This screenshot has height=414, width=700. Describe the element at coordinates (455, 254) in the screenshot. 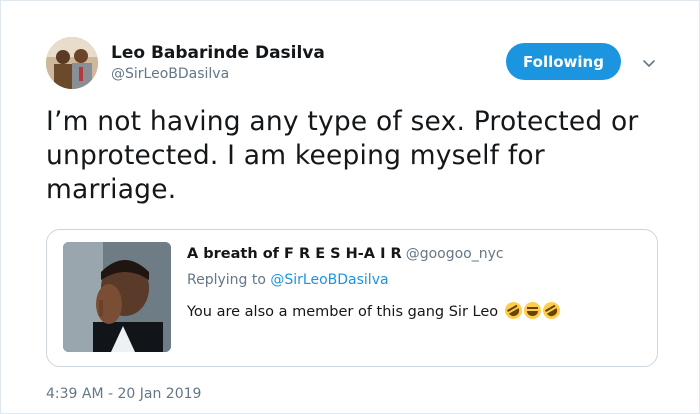

I see `quoted-author-handle: @googoo_nyc` at that location.